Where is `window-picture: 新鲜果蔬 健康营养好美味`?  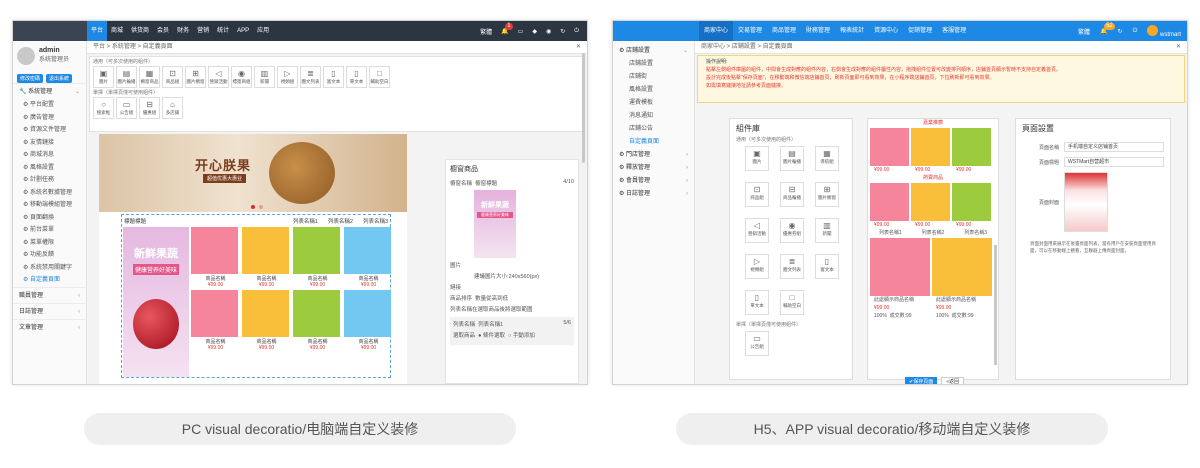
window-picture: 新鲜果蔬 健康营养好美味 is located at coordinates (495, 224).